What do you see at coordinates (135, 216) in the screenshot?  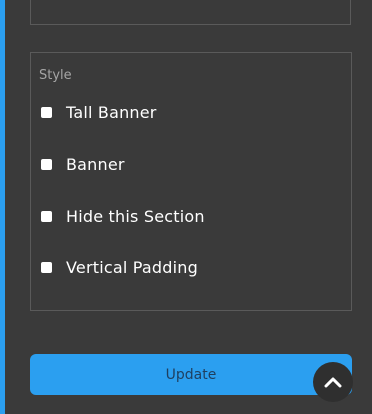 I see `hide-section-label: Hide this Section` at bounding box center [135, 216].